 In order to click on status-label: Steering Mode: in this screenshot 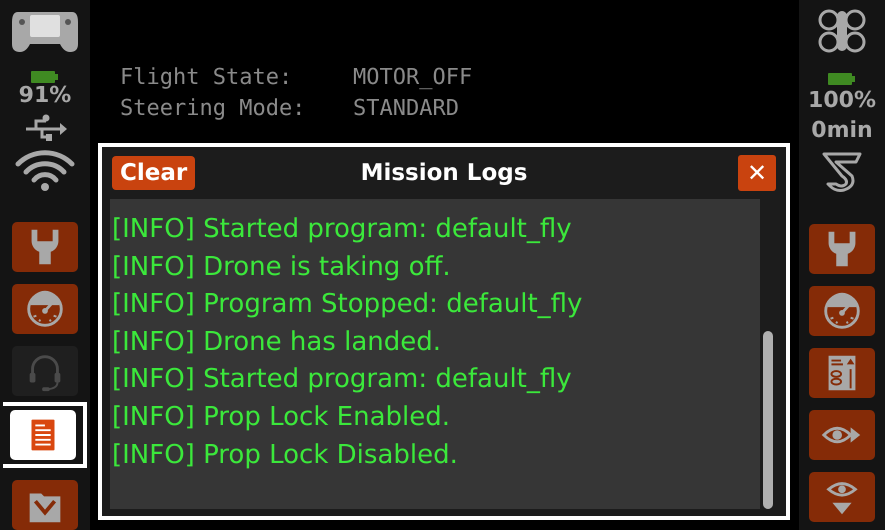, I will do `click(213, 109)`.